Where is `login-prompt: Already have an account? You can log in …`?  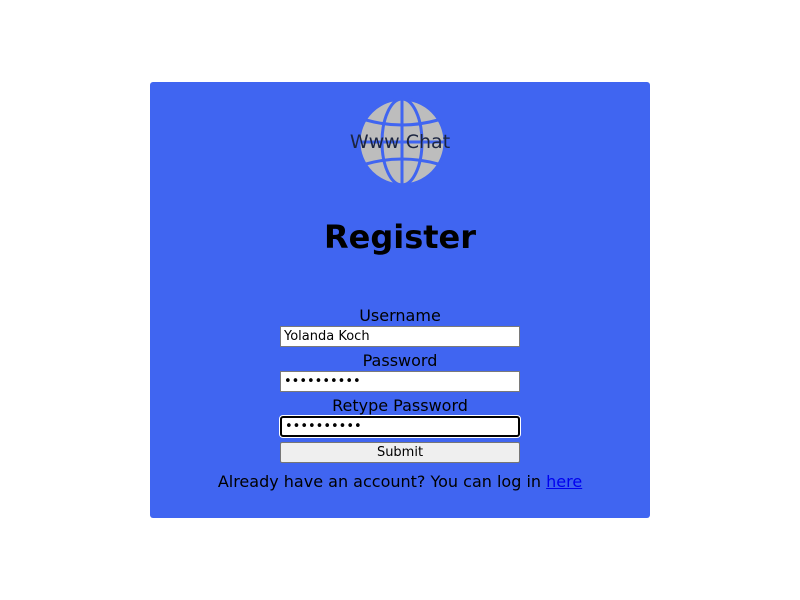 login-prompt: Already have an account? You can log in … is located at coordinates (400, 482).